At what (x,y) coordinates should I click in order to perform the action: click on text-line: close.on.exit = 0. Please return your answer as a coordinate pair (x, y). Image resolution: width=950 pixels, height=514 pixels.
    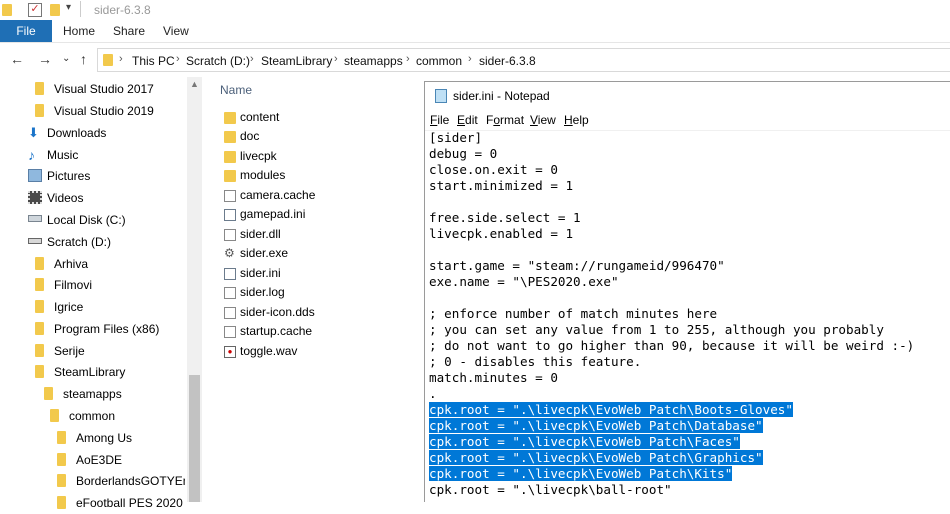
    Looking at the image, I should click on (493, 169).